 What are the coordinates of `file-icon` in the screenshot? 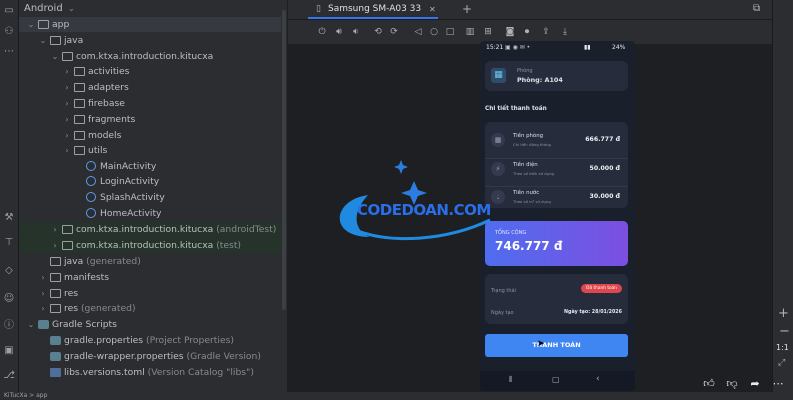 It's located at (43, 324).